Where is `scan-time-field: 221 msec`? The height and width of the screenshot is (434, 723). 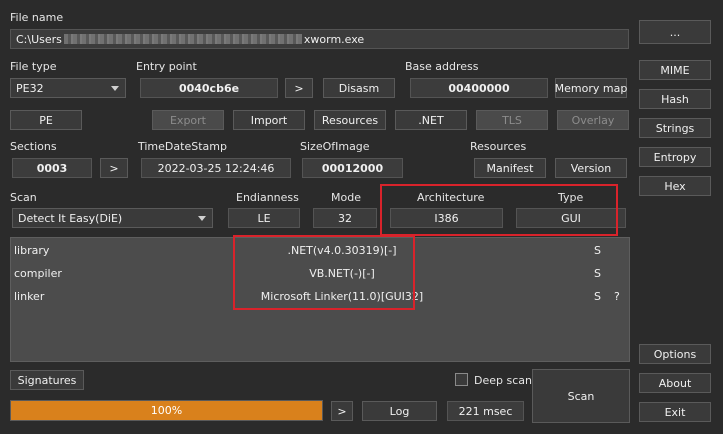
scan-time-field: 221 msec is located at coordinates (485, 411).